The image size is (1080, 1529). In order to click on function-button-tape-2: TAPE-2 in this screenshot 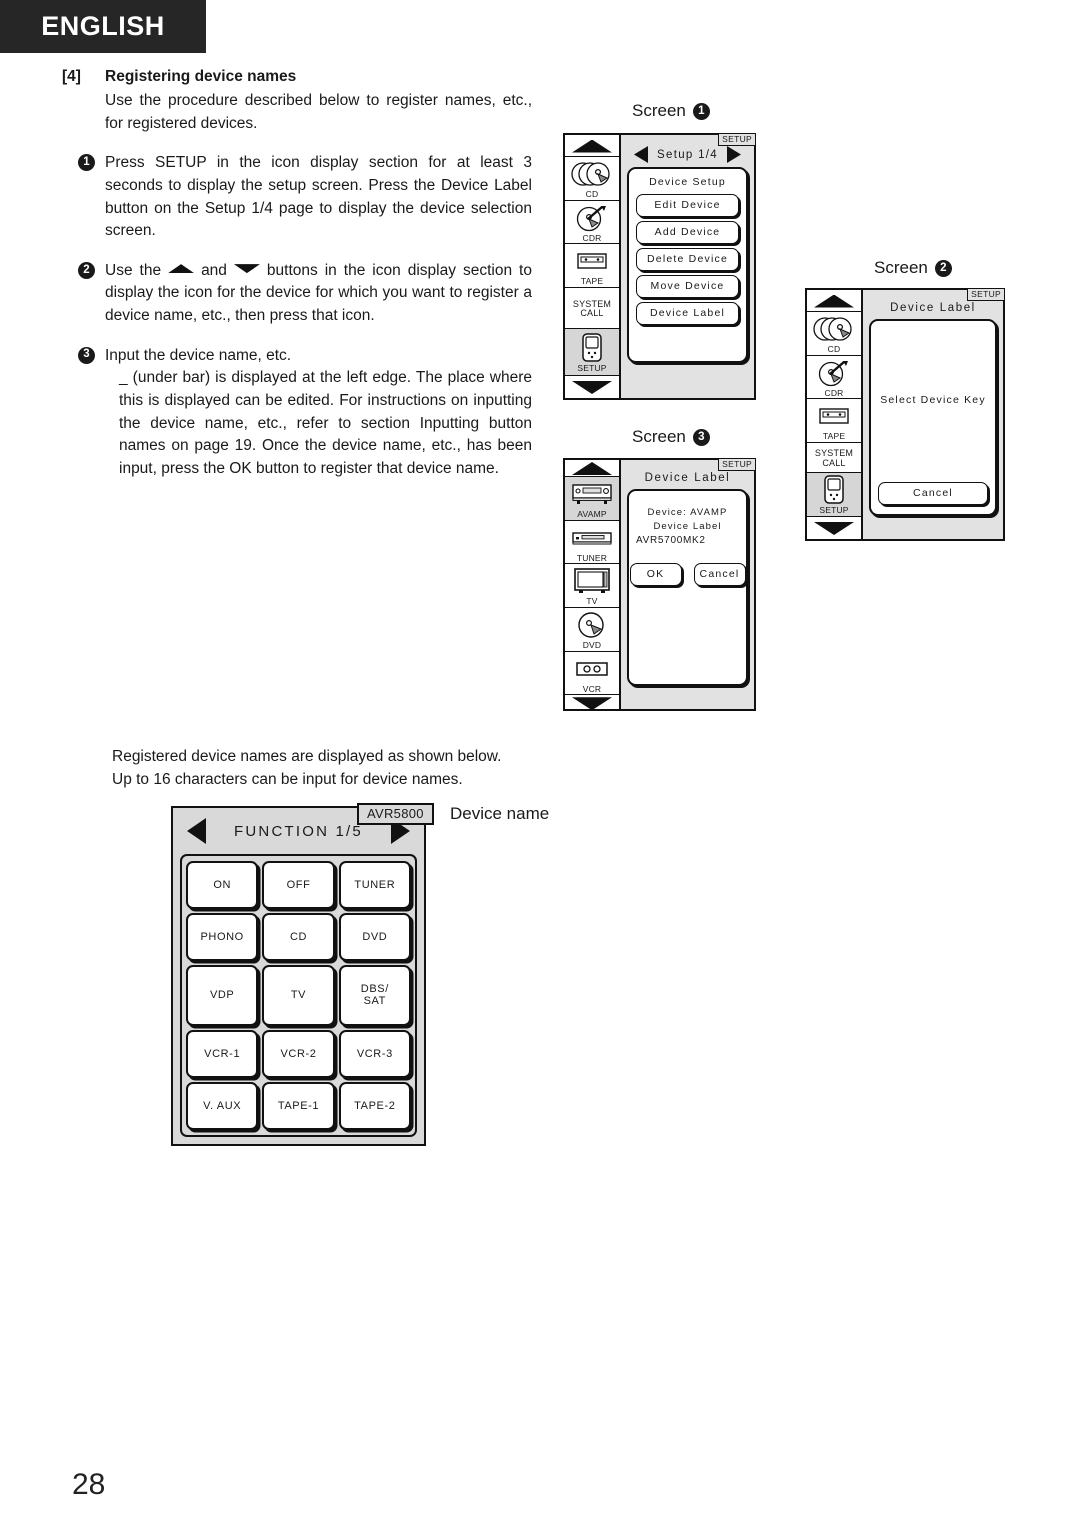, I will do `click(374, 1105)`.